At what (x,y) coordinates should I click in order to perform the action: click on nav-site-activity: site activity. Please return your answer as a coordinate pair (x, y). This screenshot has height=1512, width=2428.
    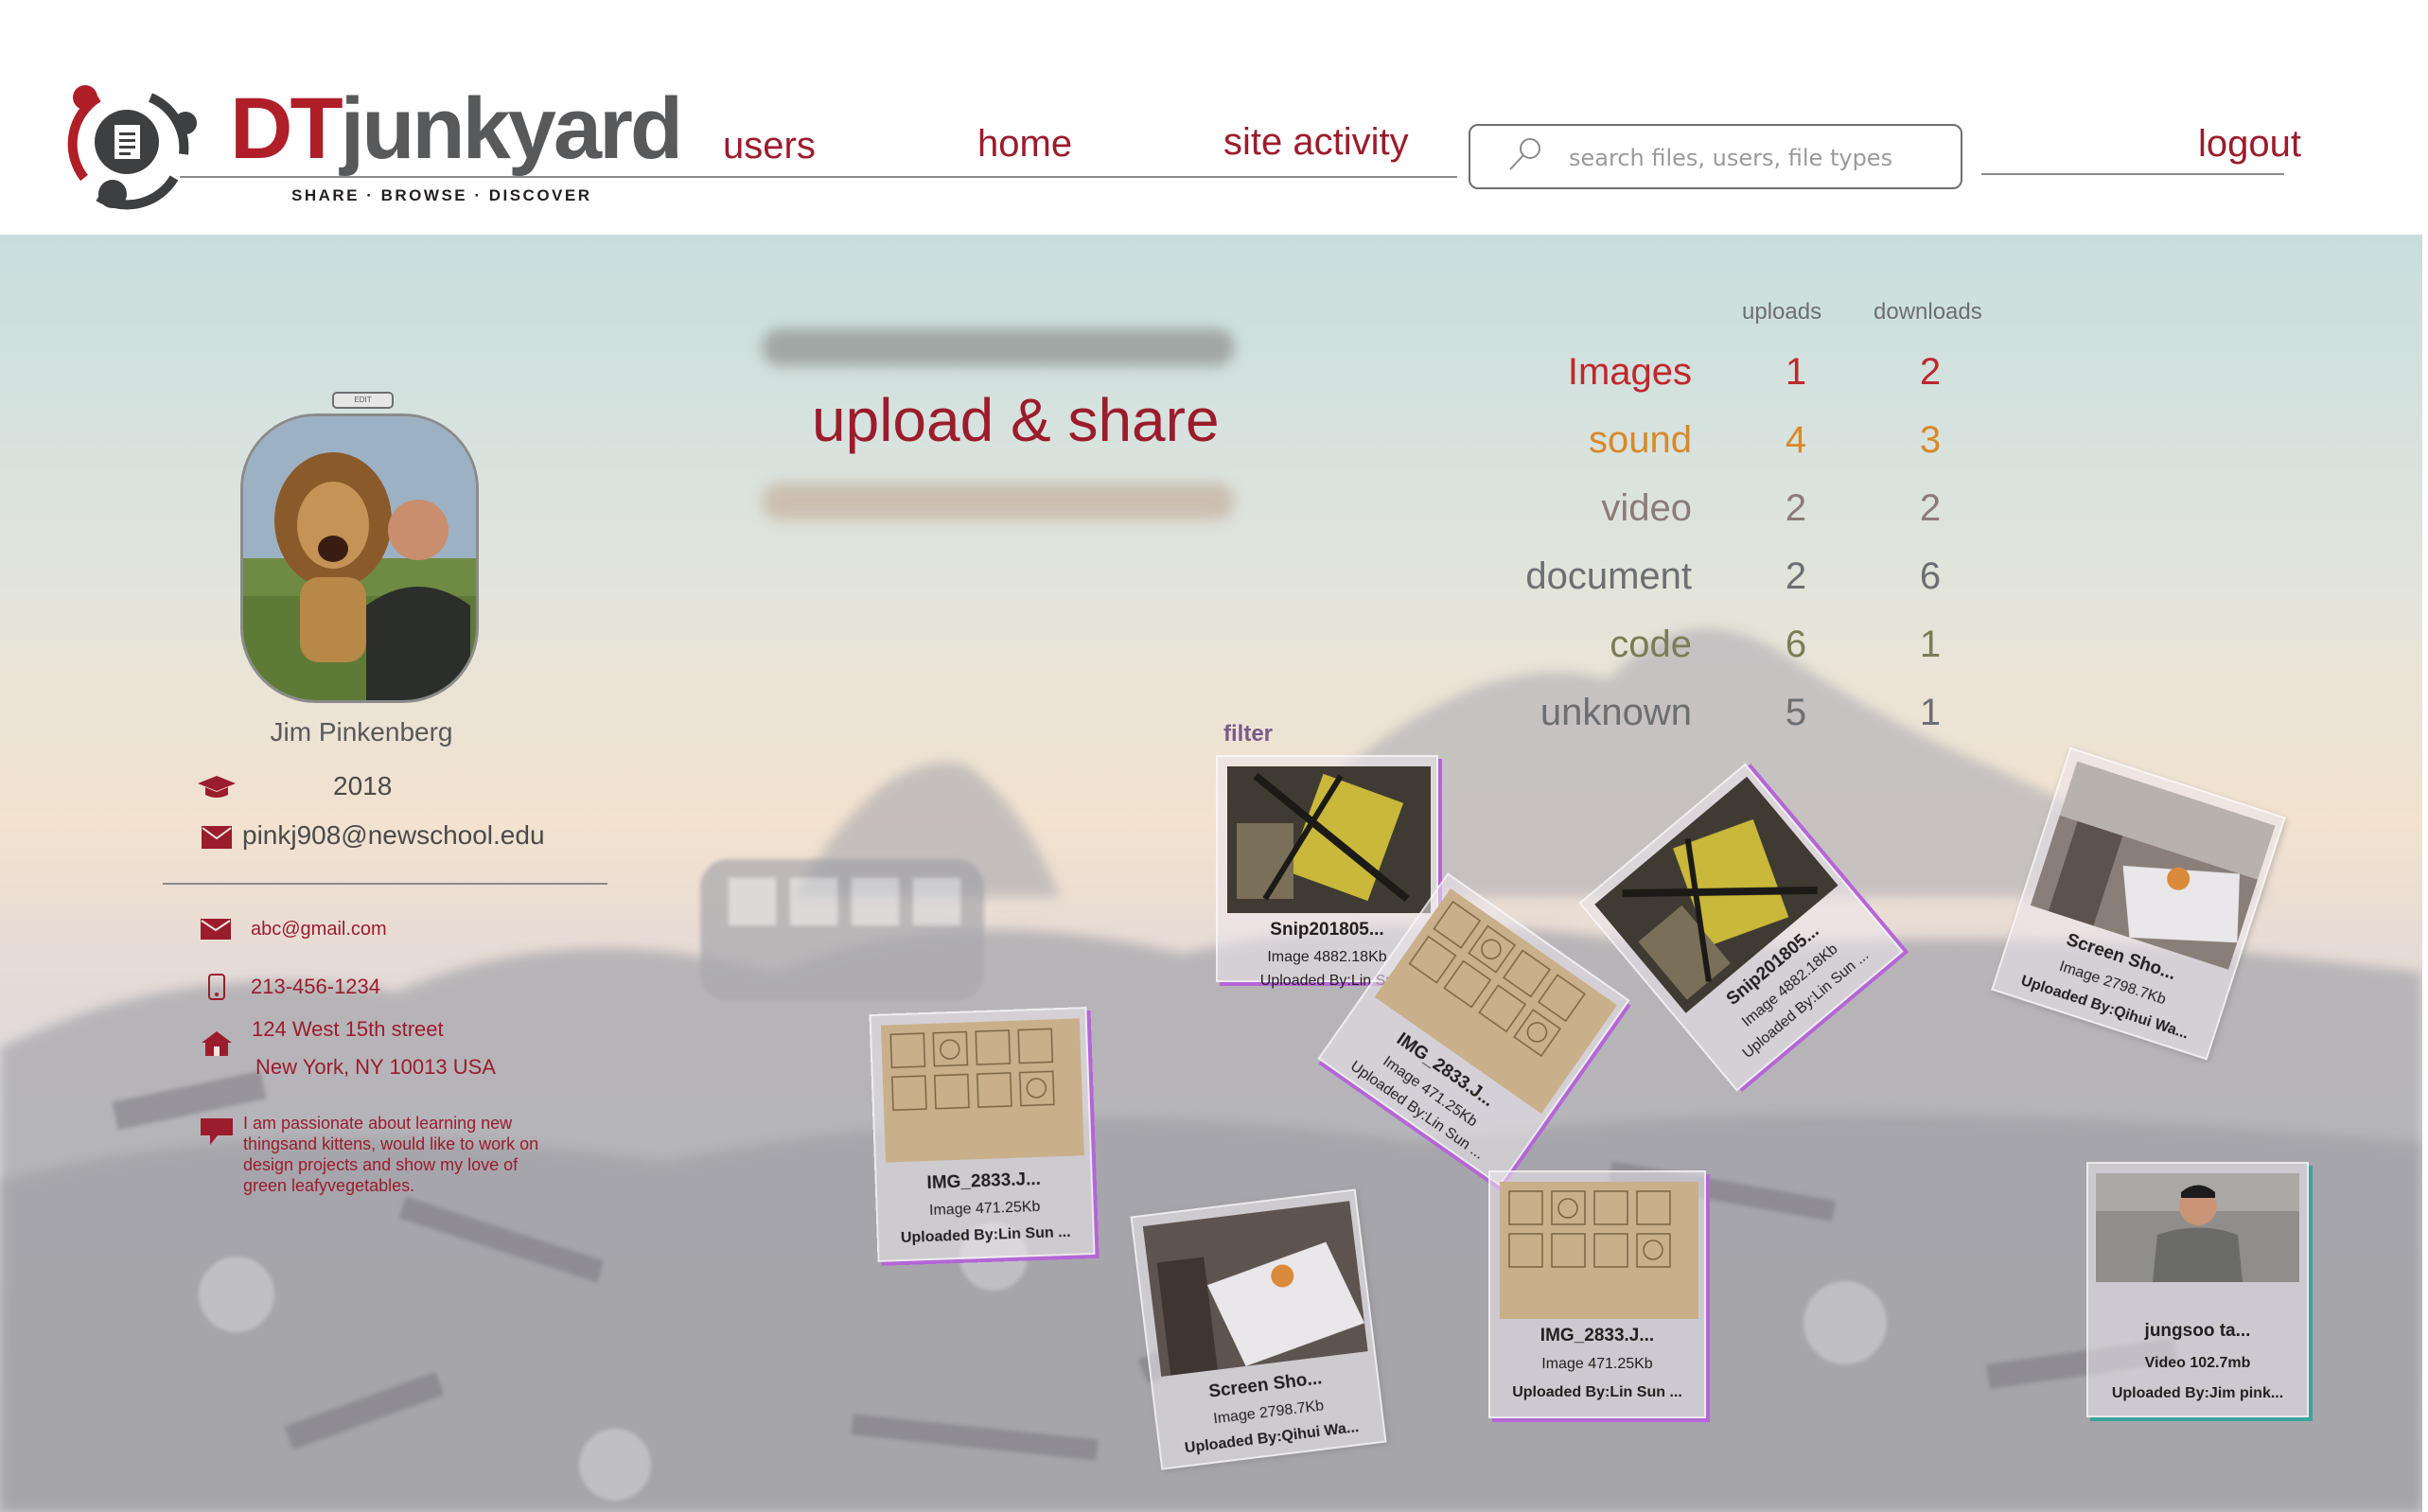
    Looking at the image, I should click on (1316, 142).